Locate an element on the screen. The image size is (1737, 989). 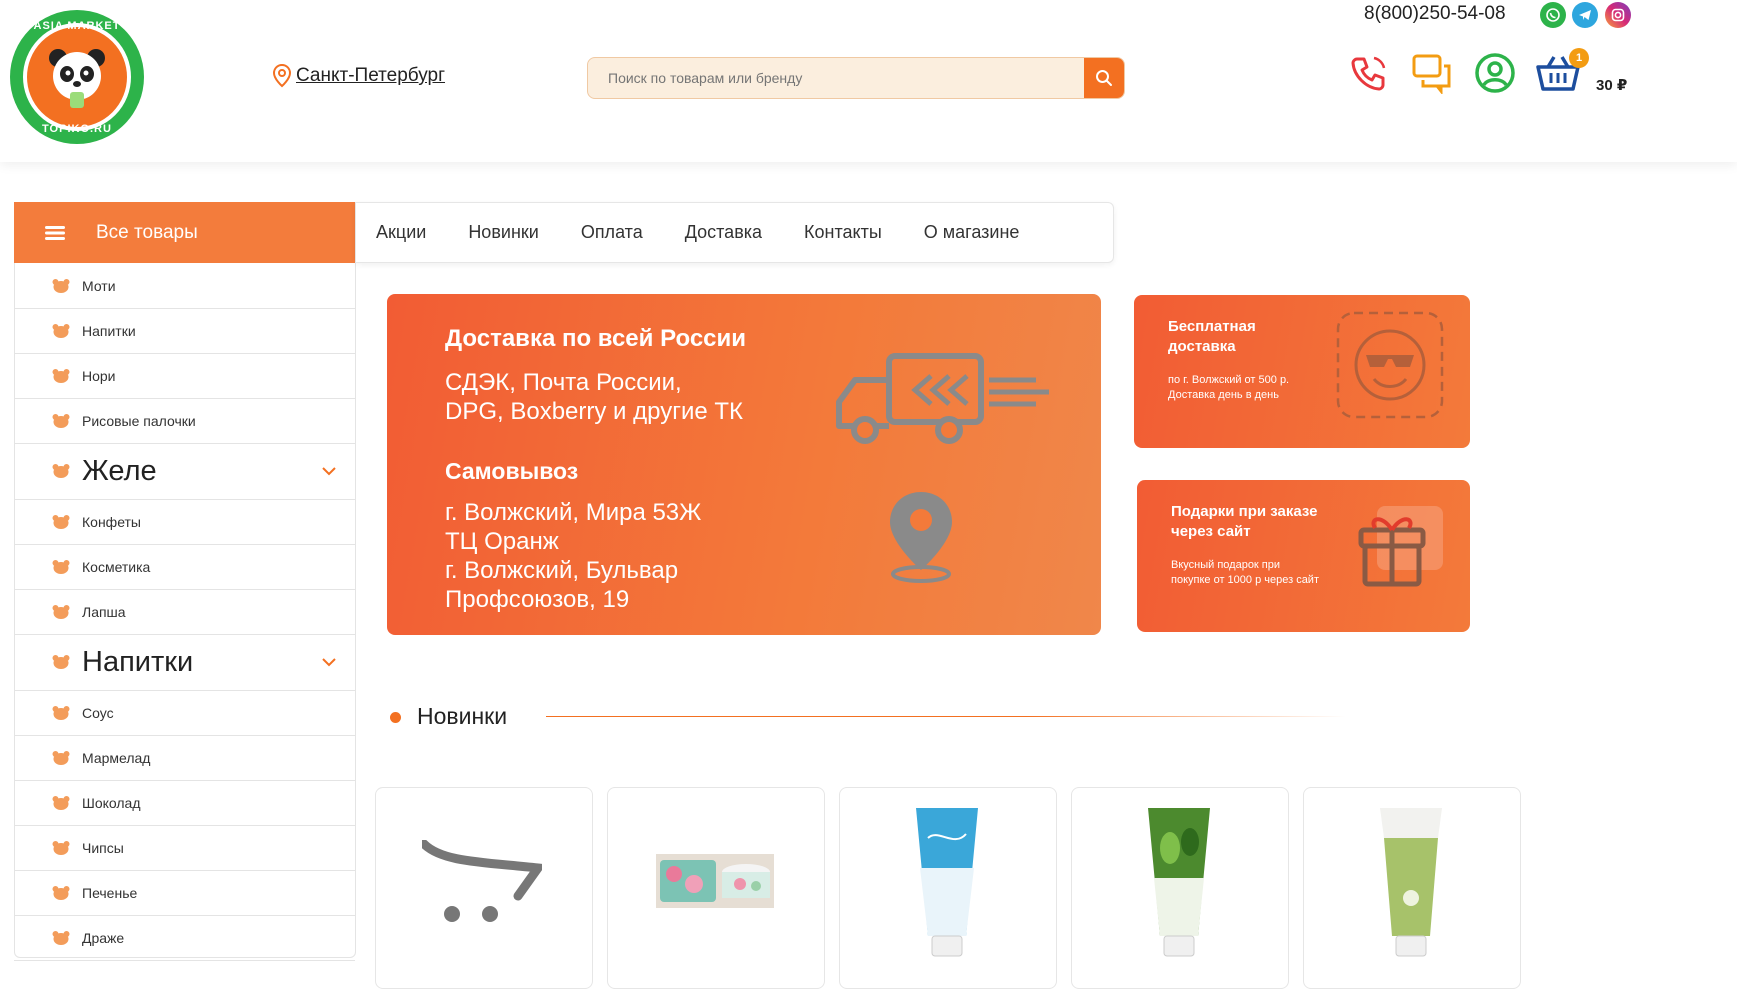
panda-icon is located at coordinates (77, 77).